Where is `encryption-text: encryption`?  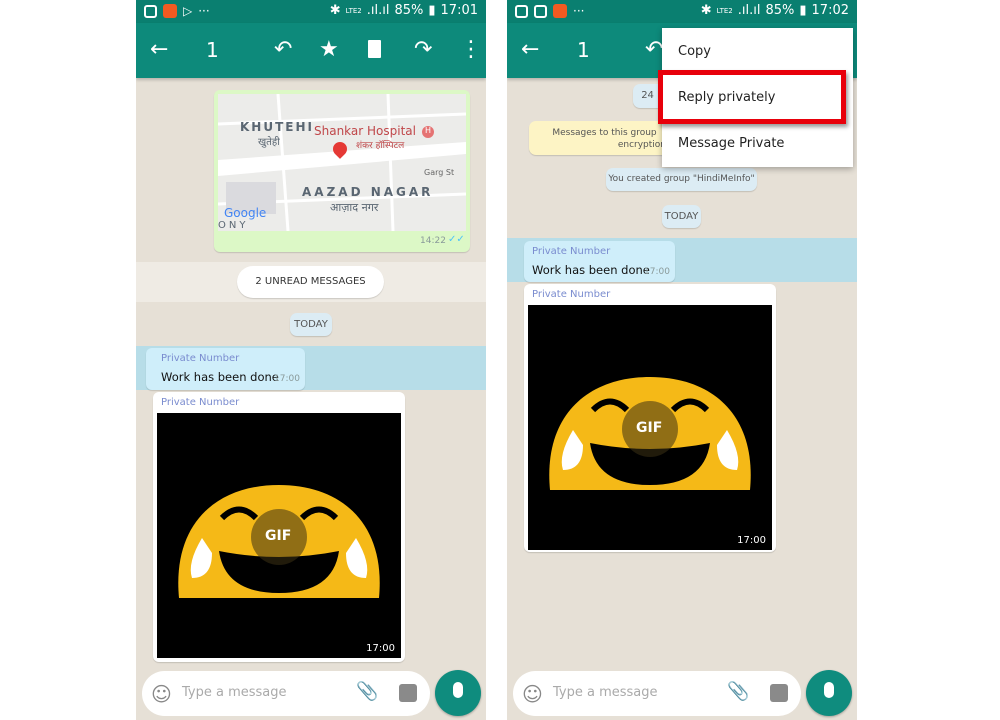
encryption-text: encryption is located at coordinates (641, 145).